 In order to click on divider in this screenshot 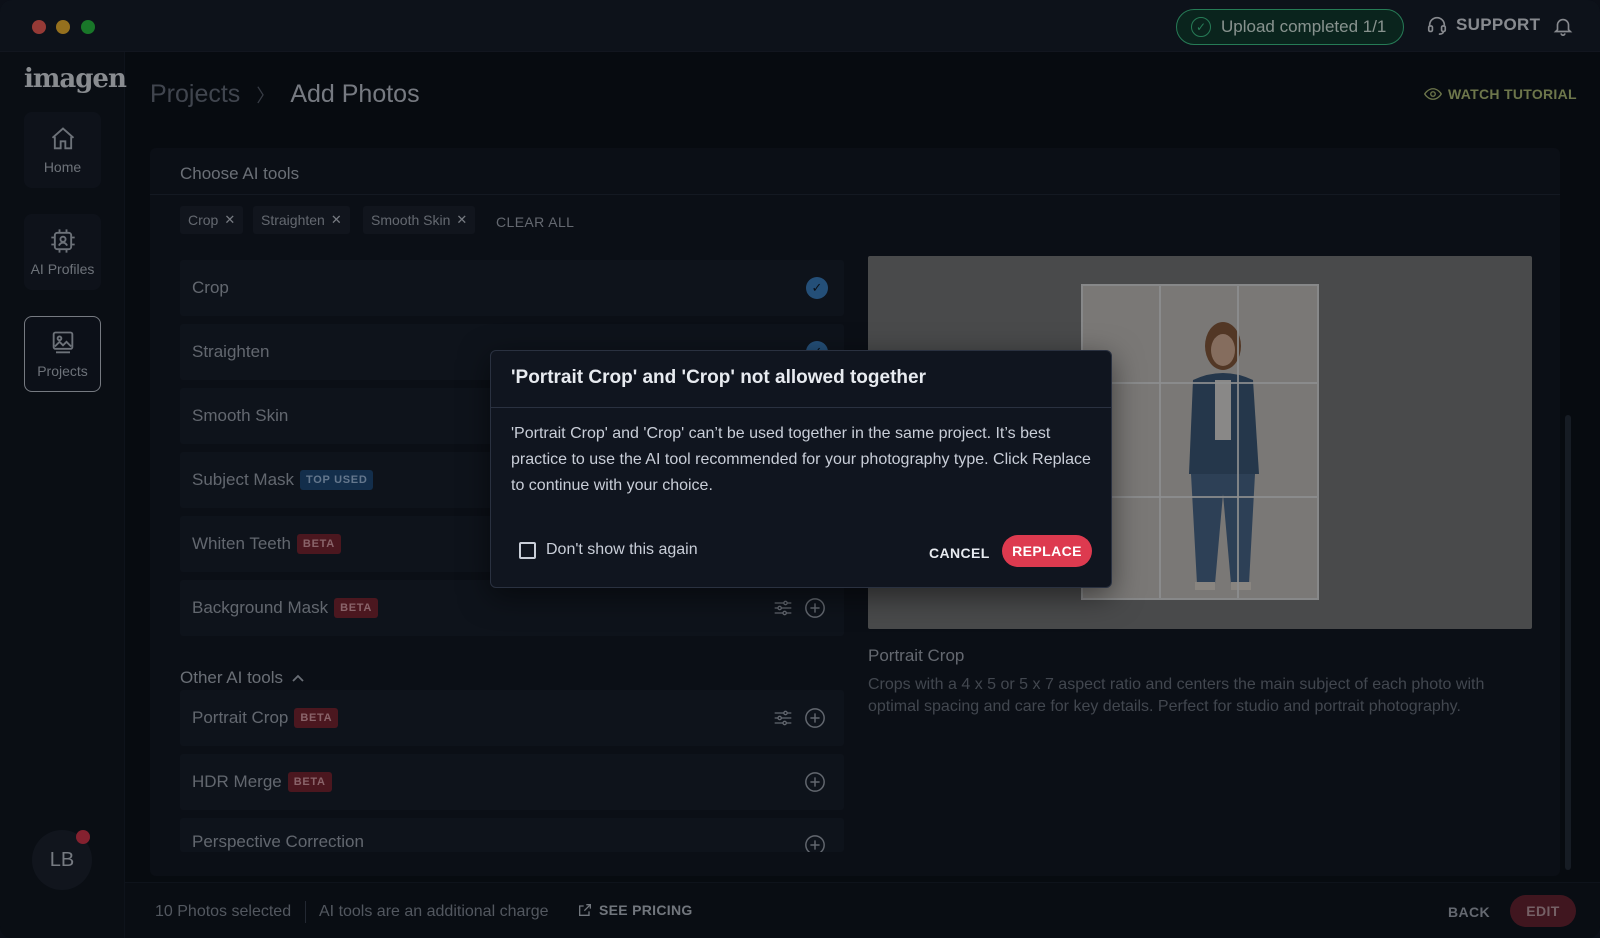, I will do `click(801, 407)`.